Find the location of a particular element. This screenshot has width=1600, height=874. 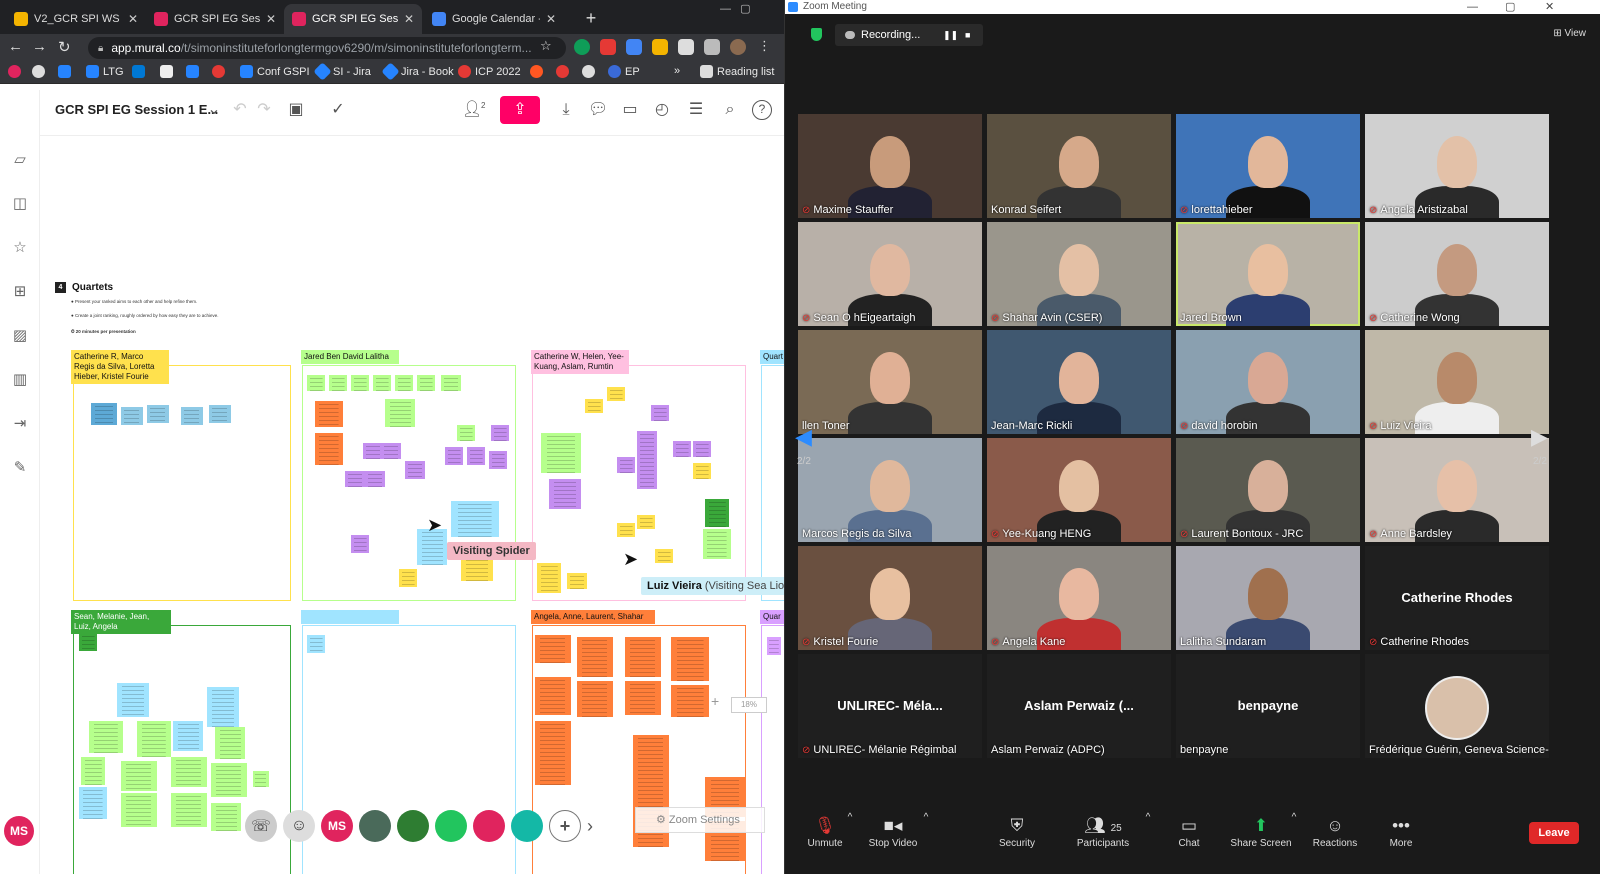

leave-button: Leave is located at coordinates (1554, 833).